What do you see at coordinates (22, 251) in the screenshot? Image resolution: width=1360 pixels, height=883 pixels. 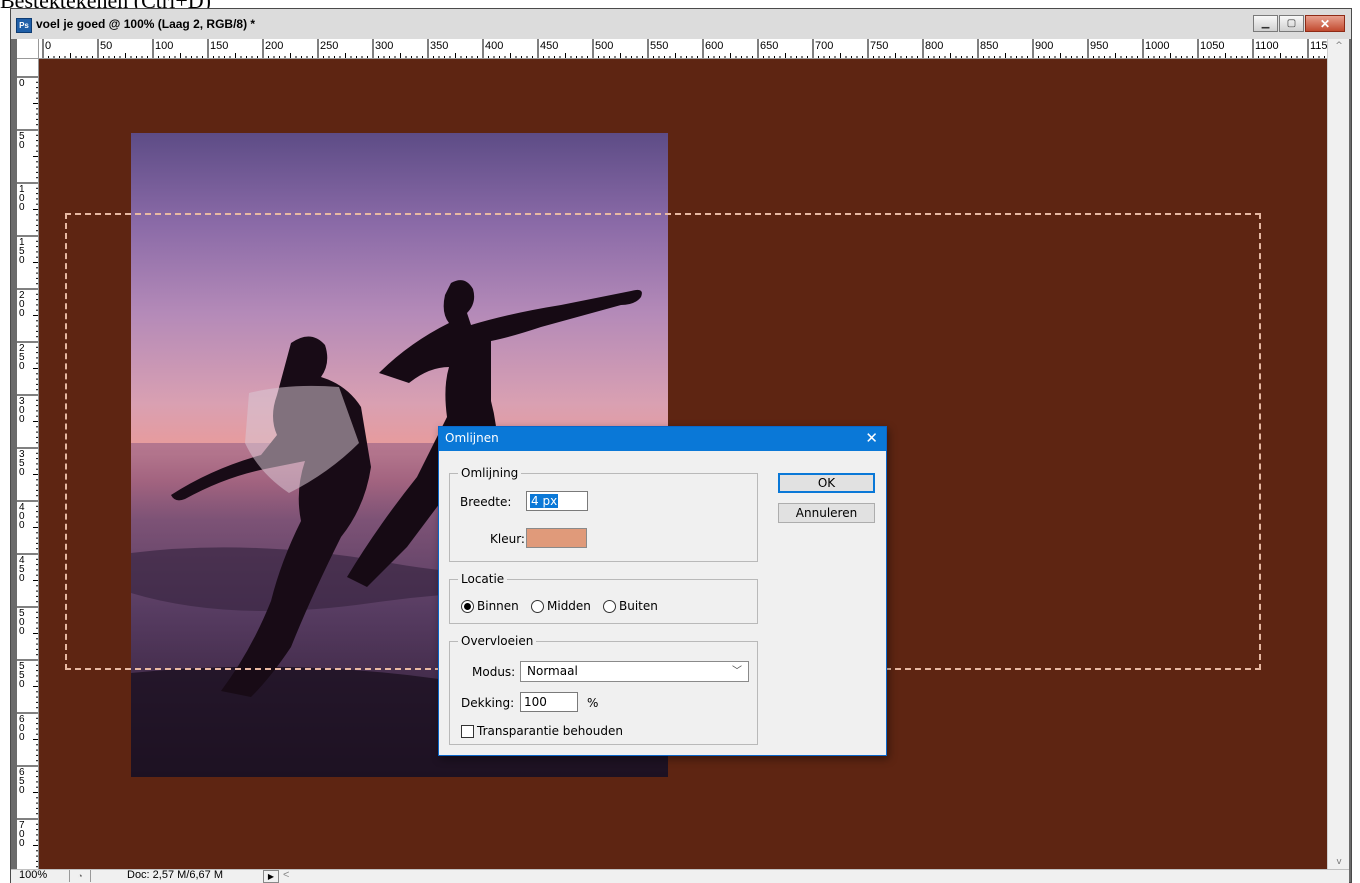 I see `ruler-v-label: 150` at bounding box center [22, 251].